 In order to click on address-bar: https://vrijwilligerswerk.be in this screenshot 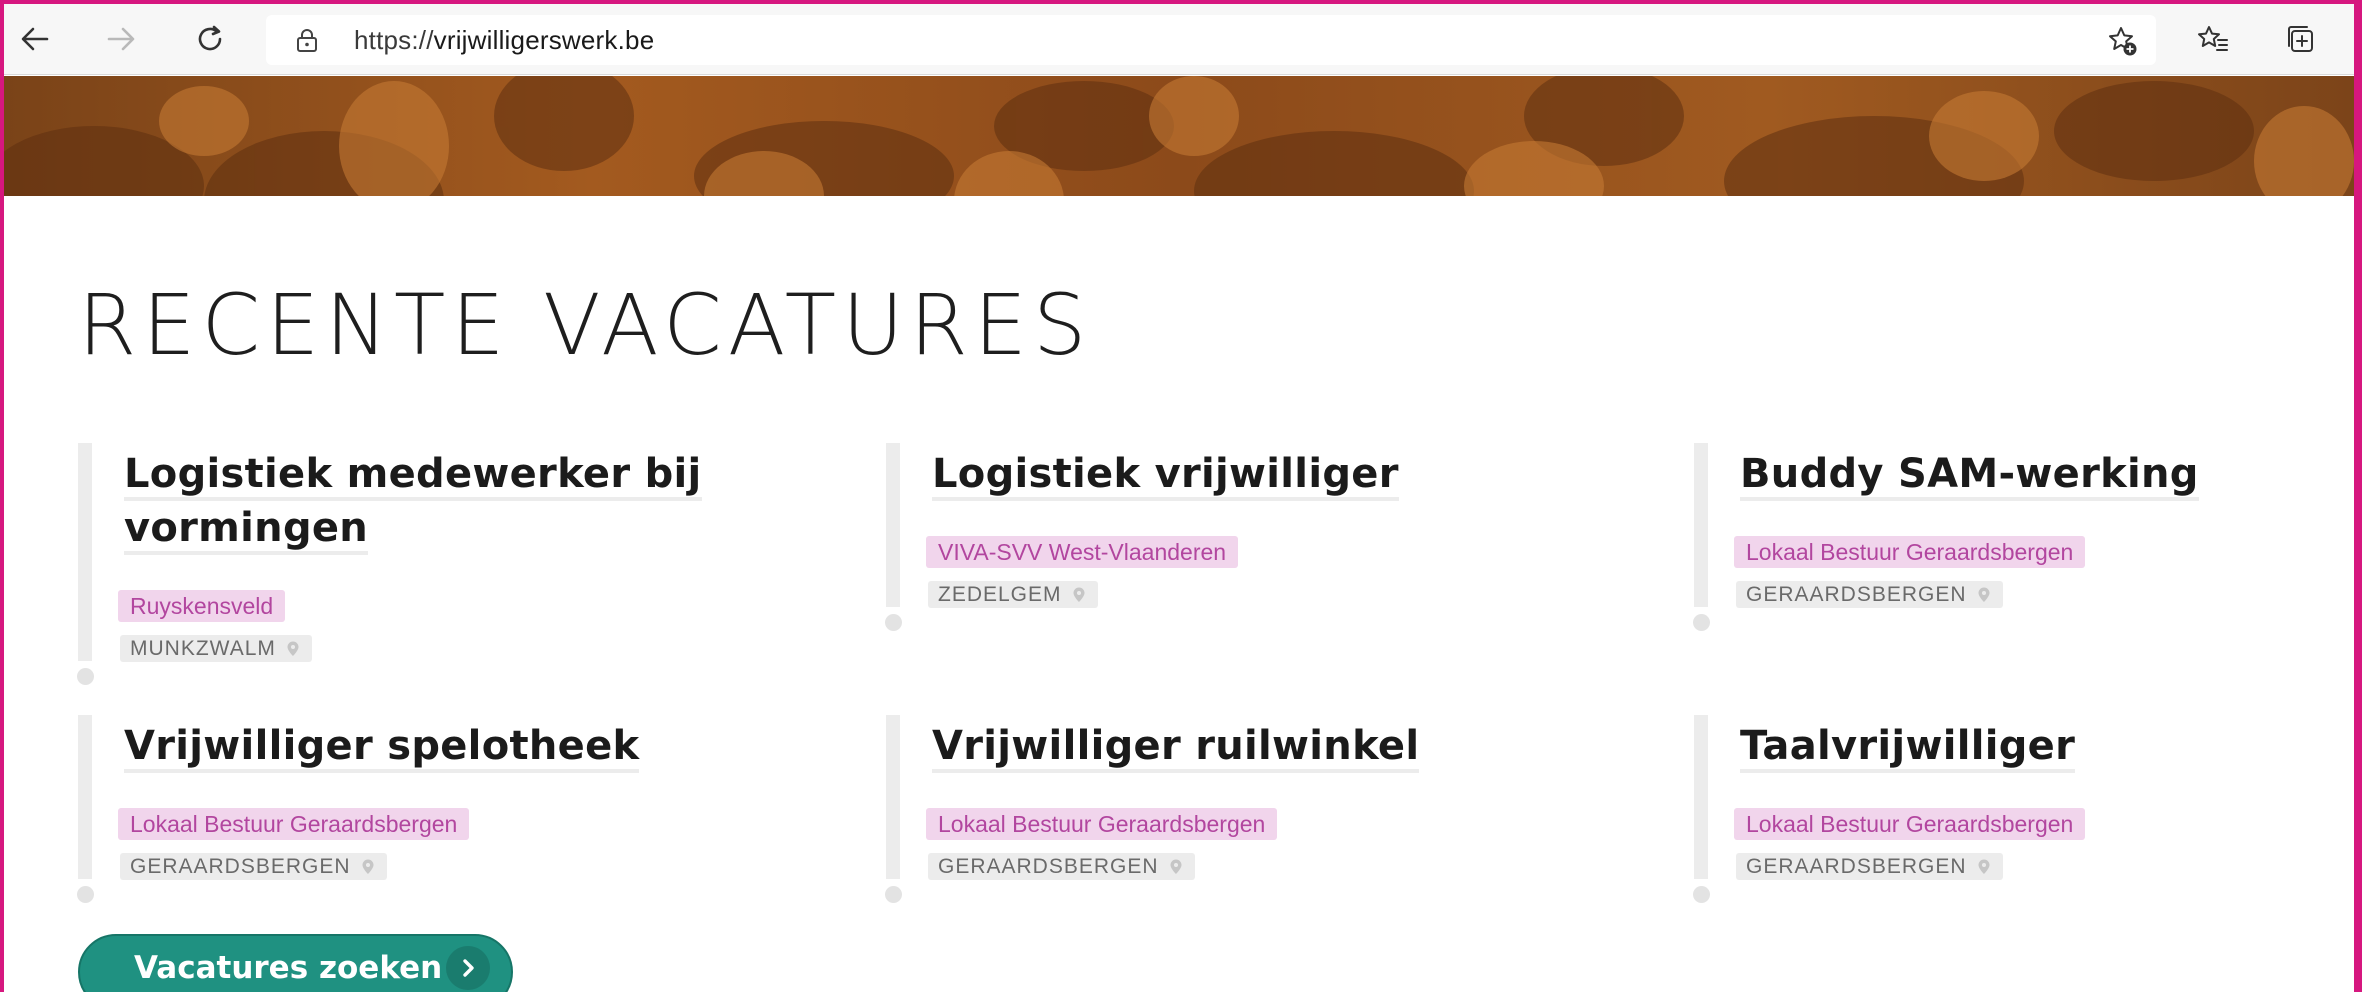, I will do `click(1211, 40)`.